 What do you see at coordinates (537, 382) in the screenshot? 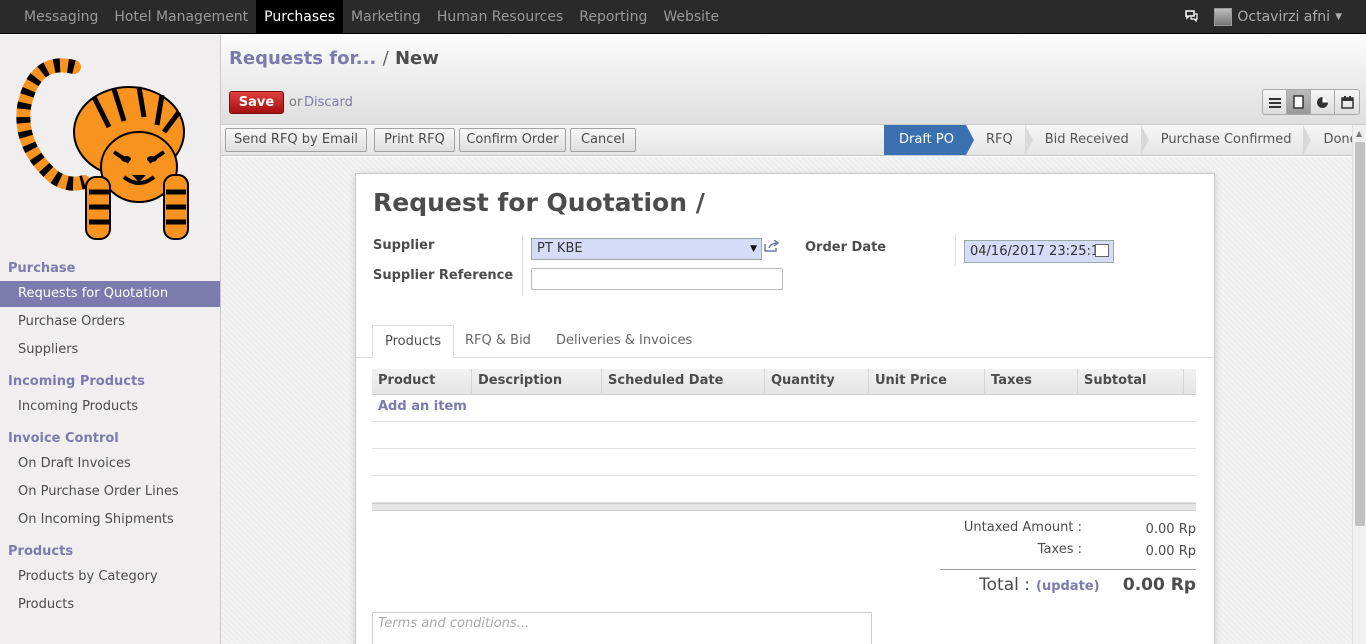
I see `column-description: Description` at bounding box center [537, 382].